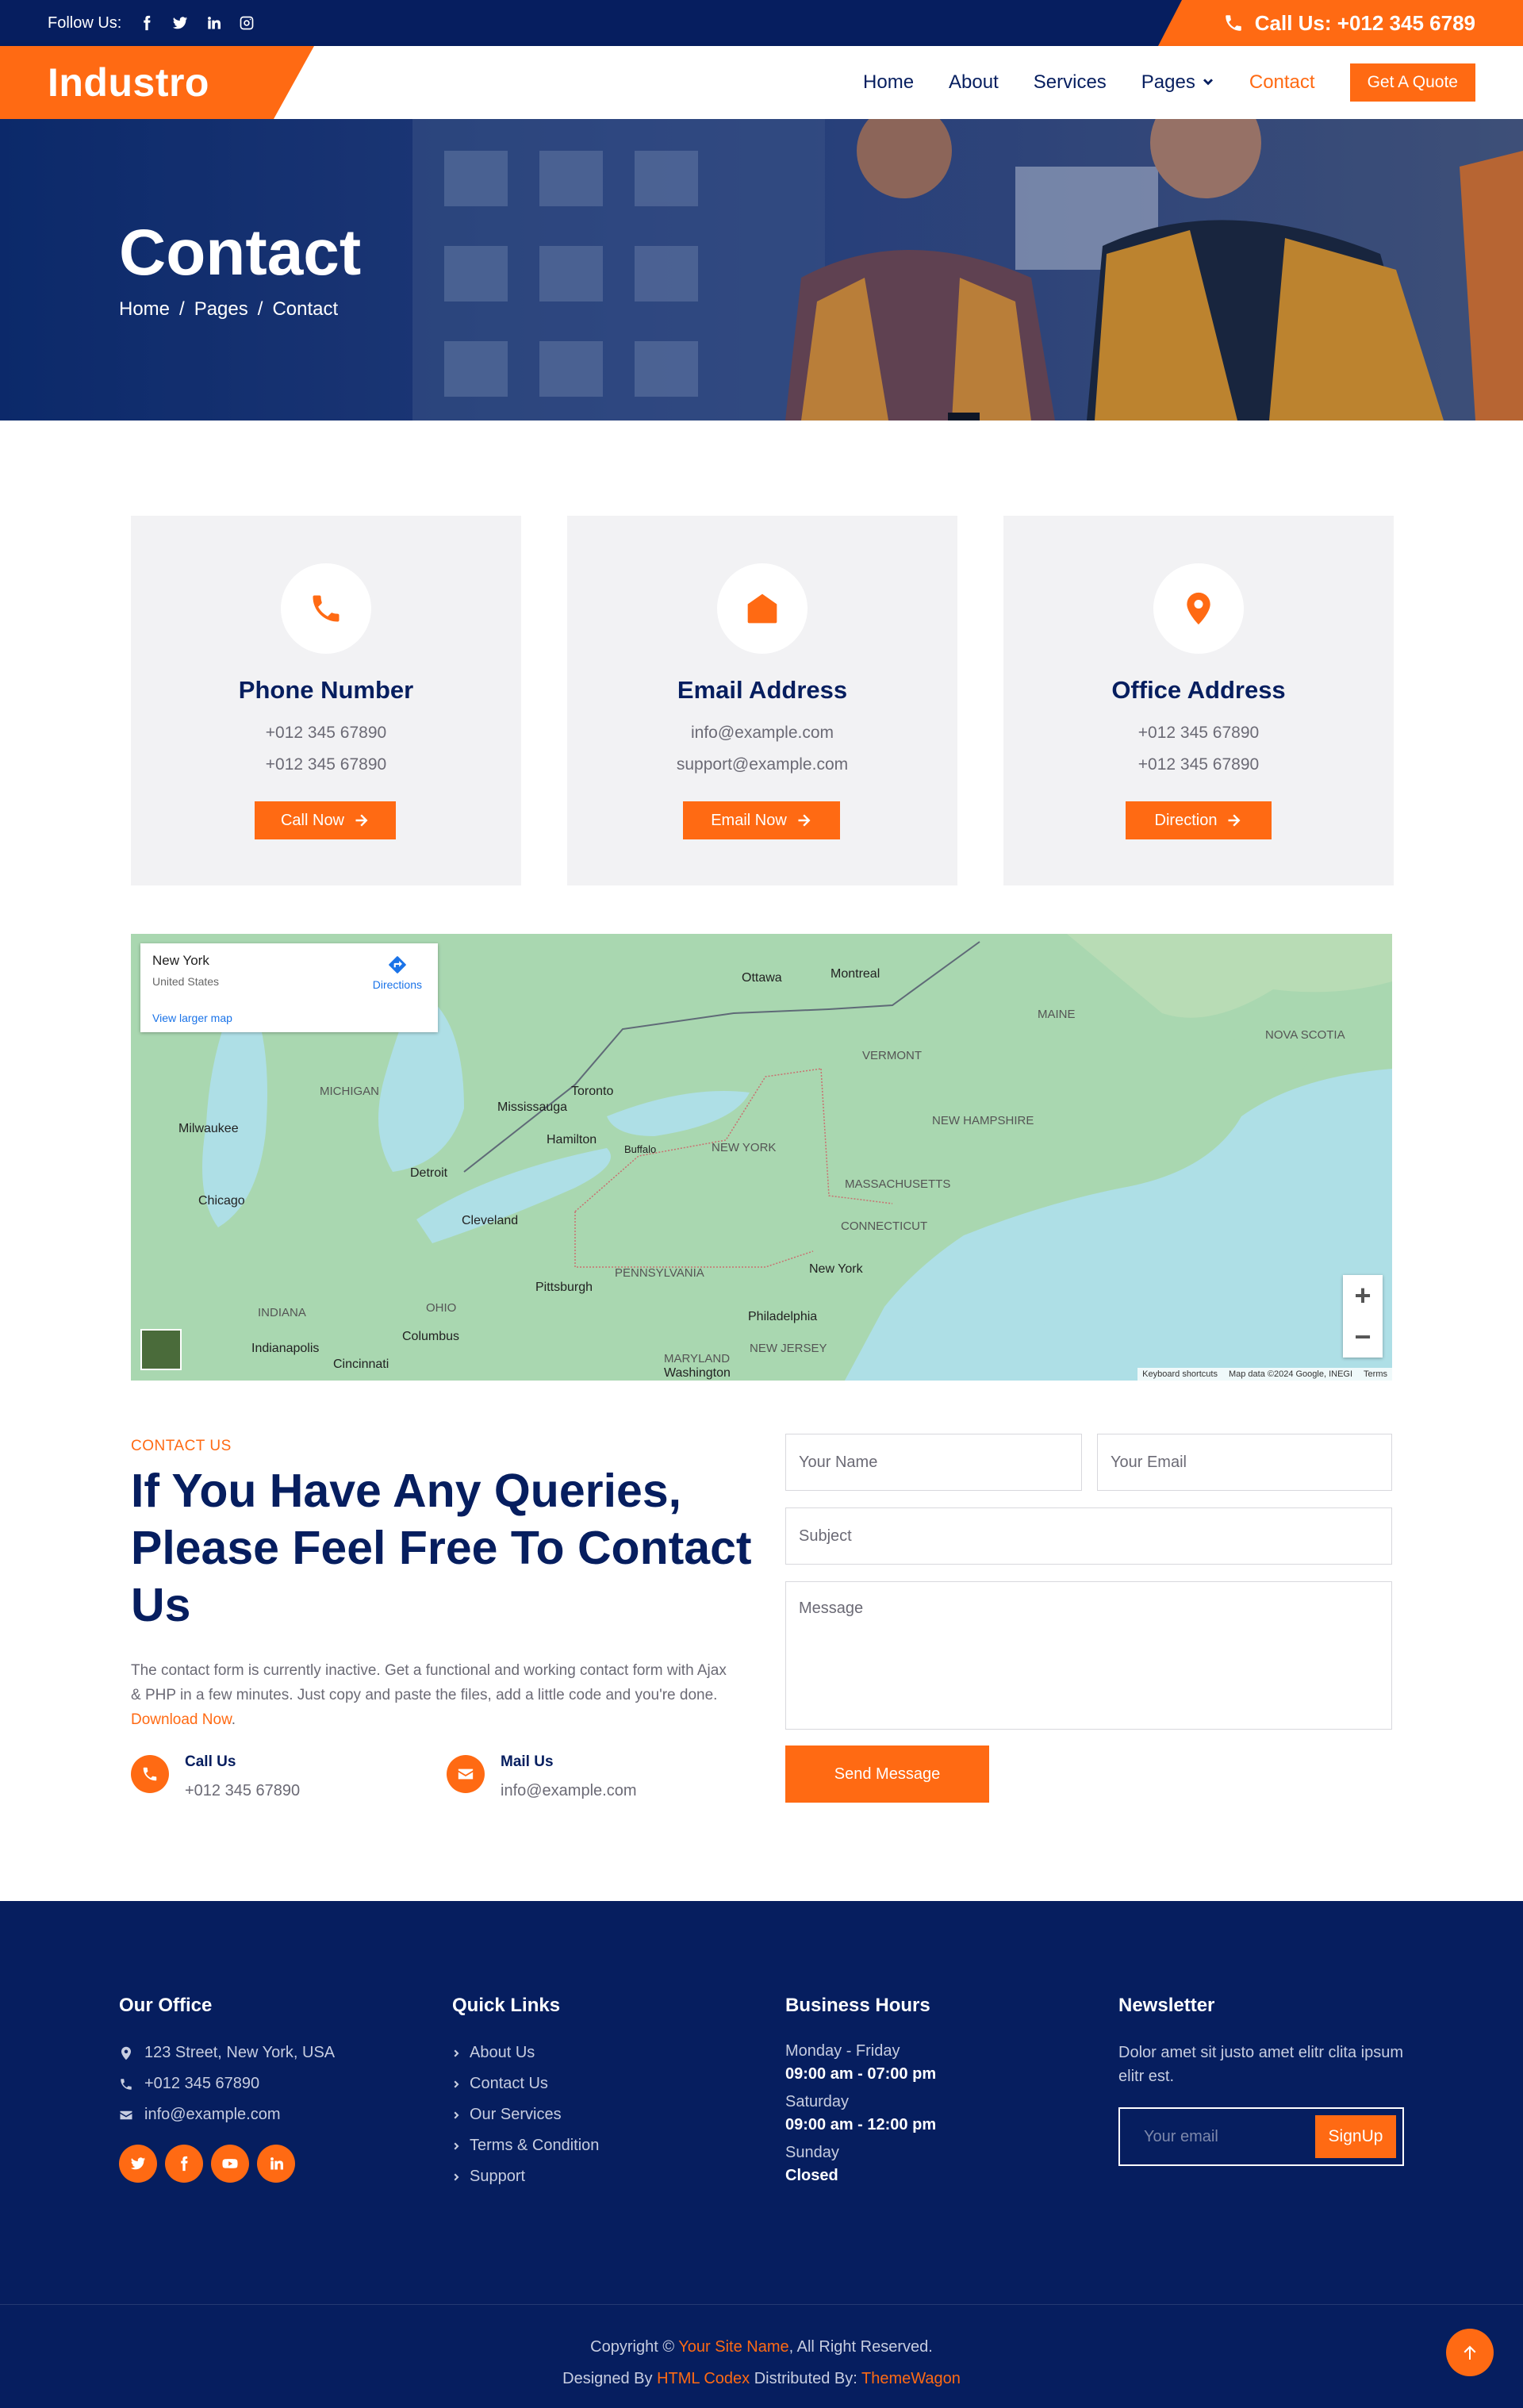  What do you see at coordinates (525, 2084) in the screenshot?
I see `footer-link-contact: Contact Us` at bounding box center [525, 2084].